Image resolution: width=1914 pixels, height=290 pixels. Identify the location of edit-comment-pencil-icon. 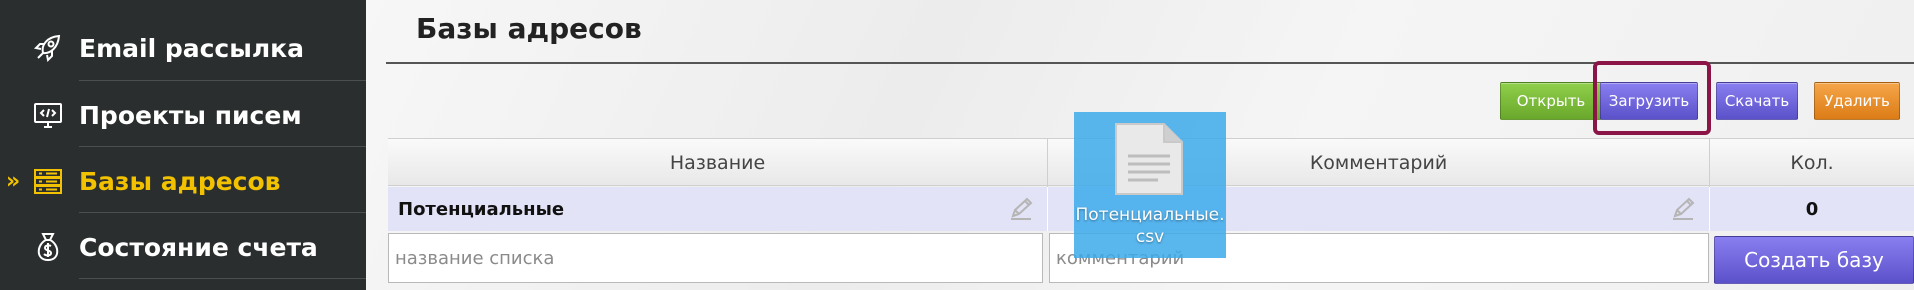
(1683, 209).